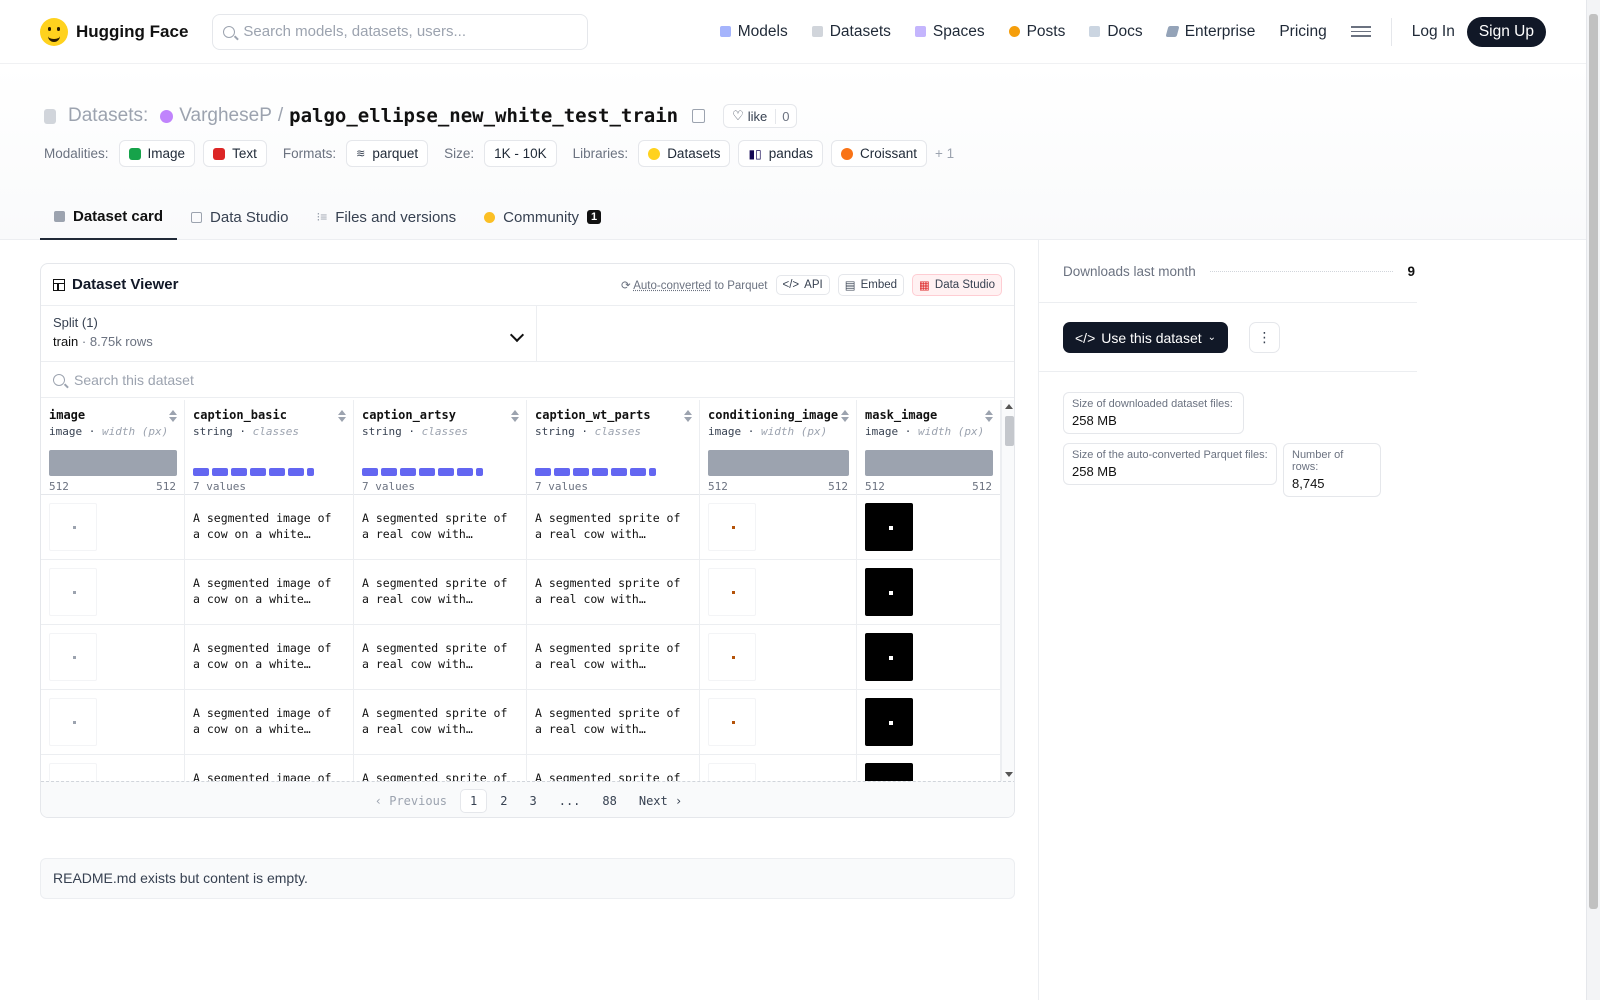  What do you see at coordinates (503, 801) in the screenshot?
I see `page-2: 2` at bounding box center [503, 801].